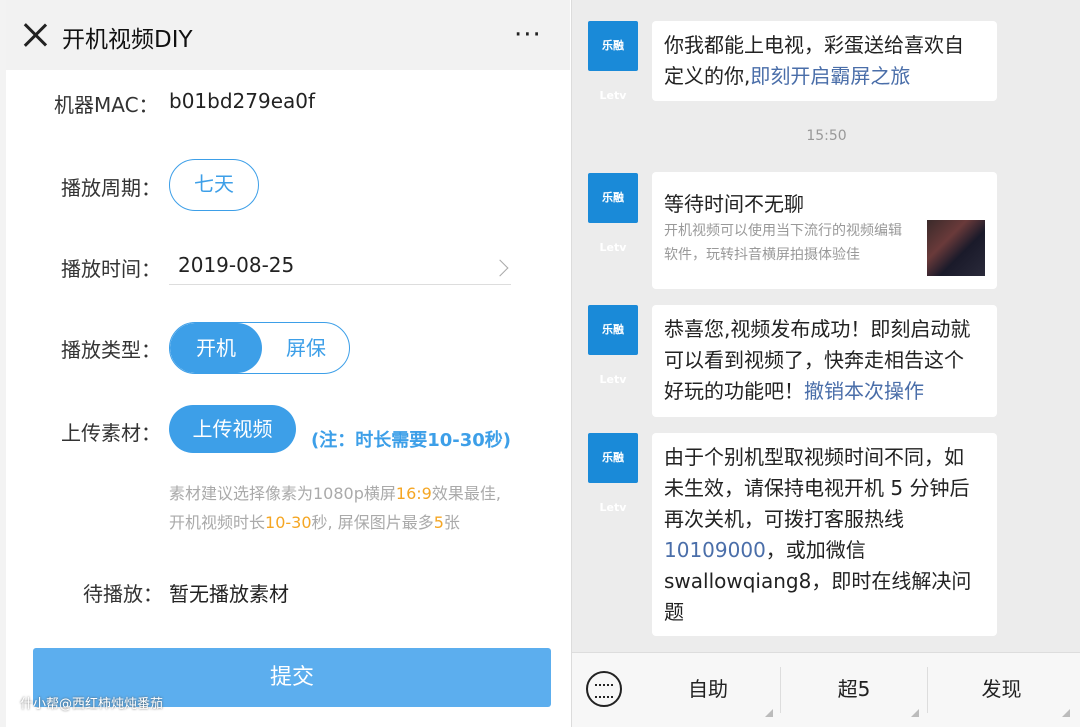  What do you see at coordinates (305, 348) in the screenshot?
I see `type-option-screensaver: 屏保` at bounding box center [305, 348].